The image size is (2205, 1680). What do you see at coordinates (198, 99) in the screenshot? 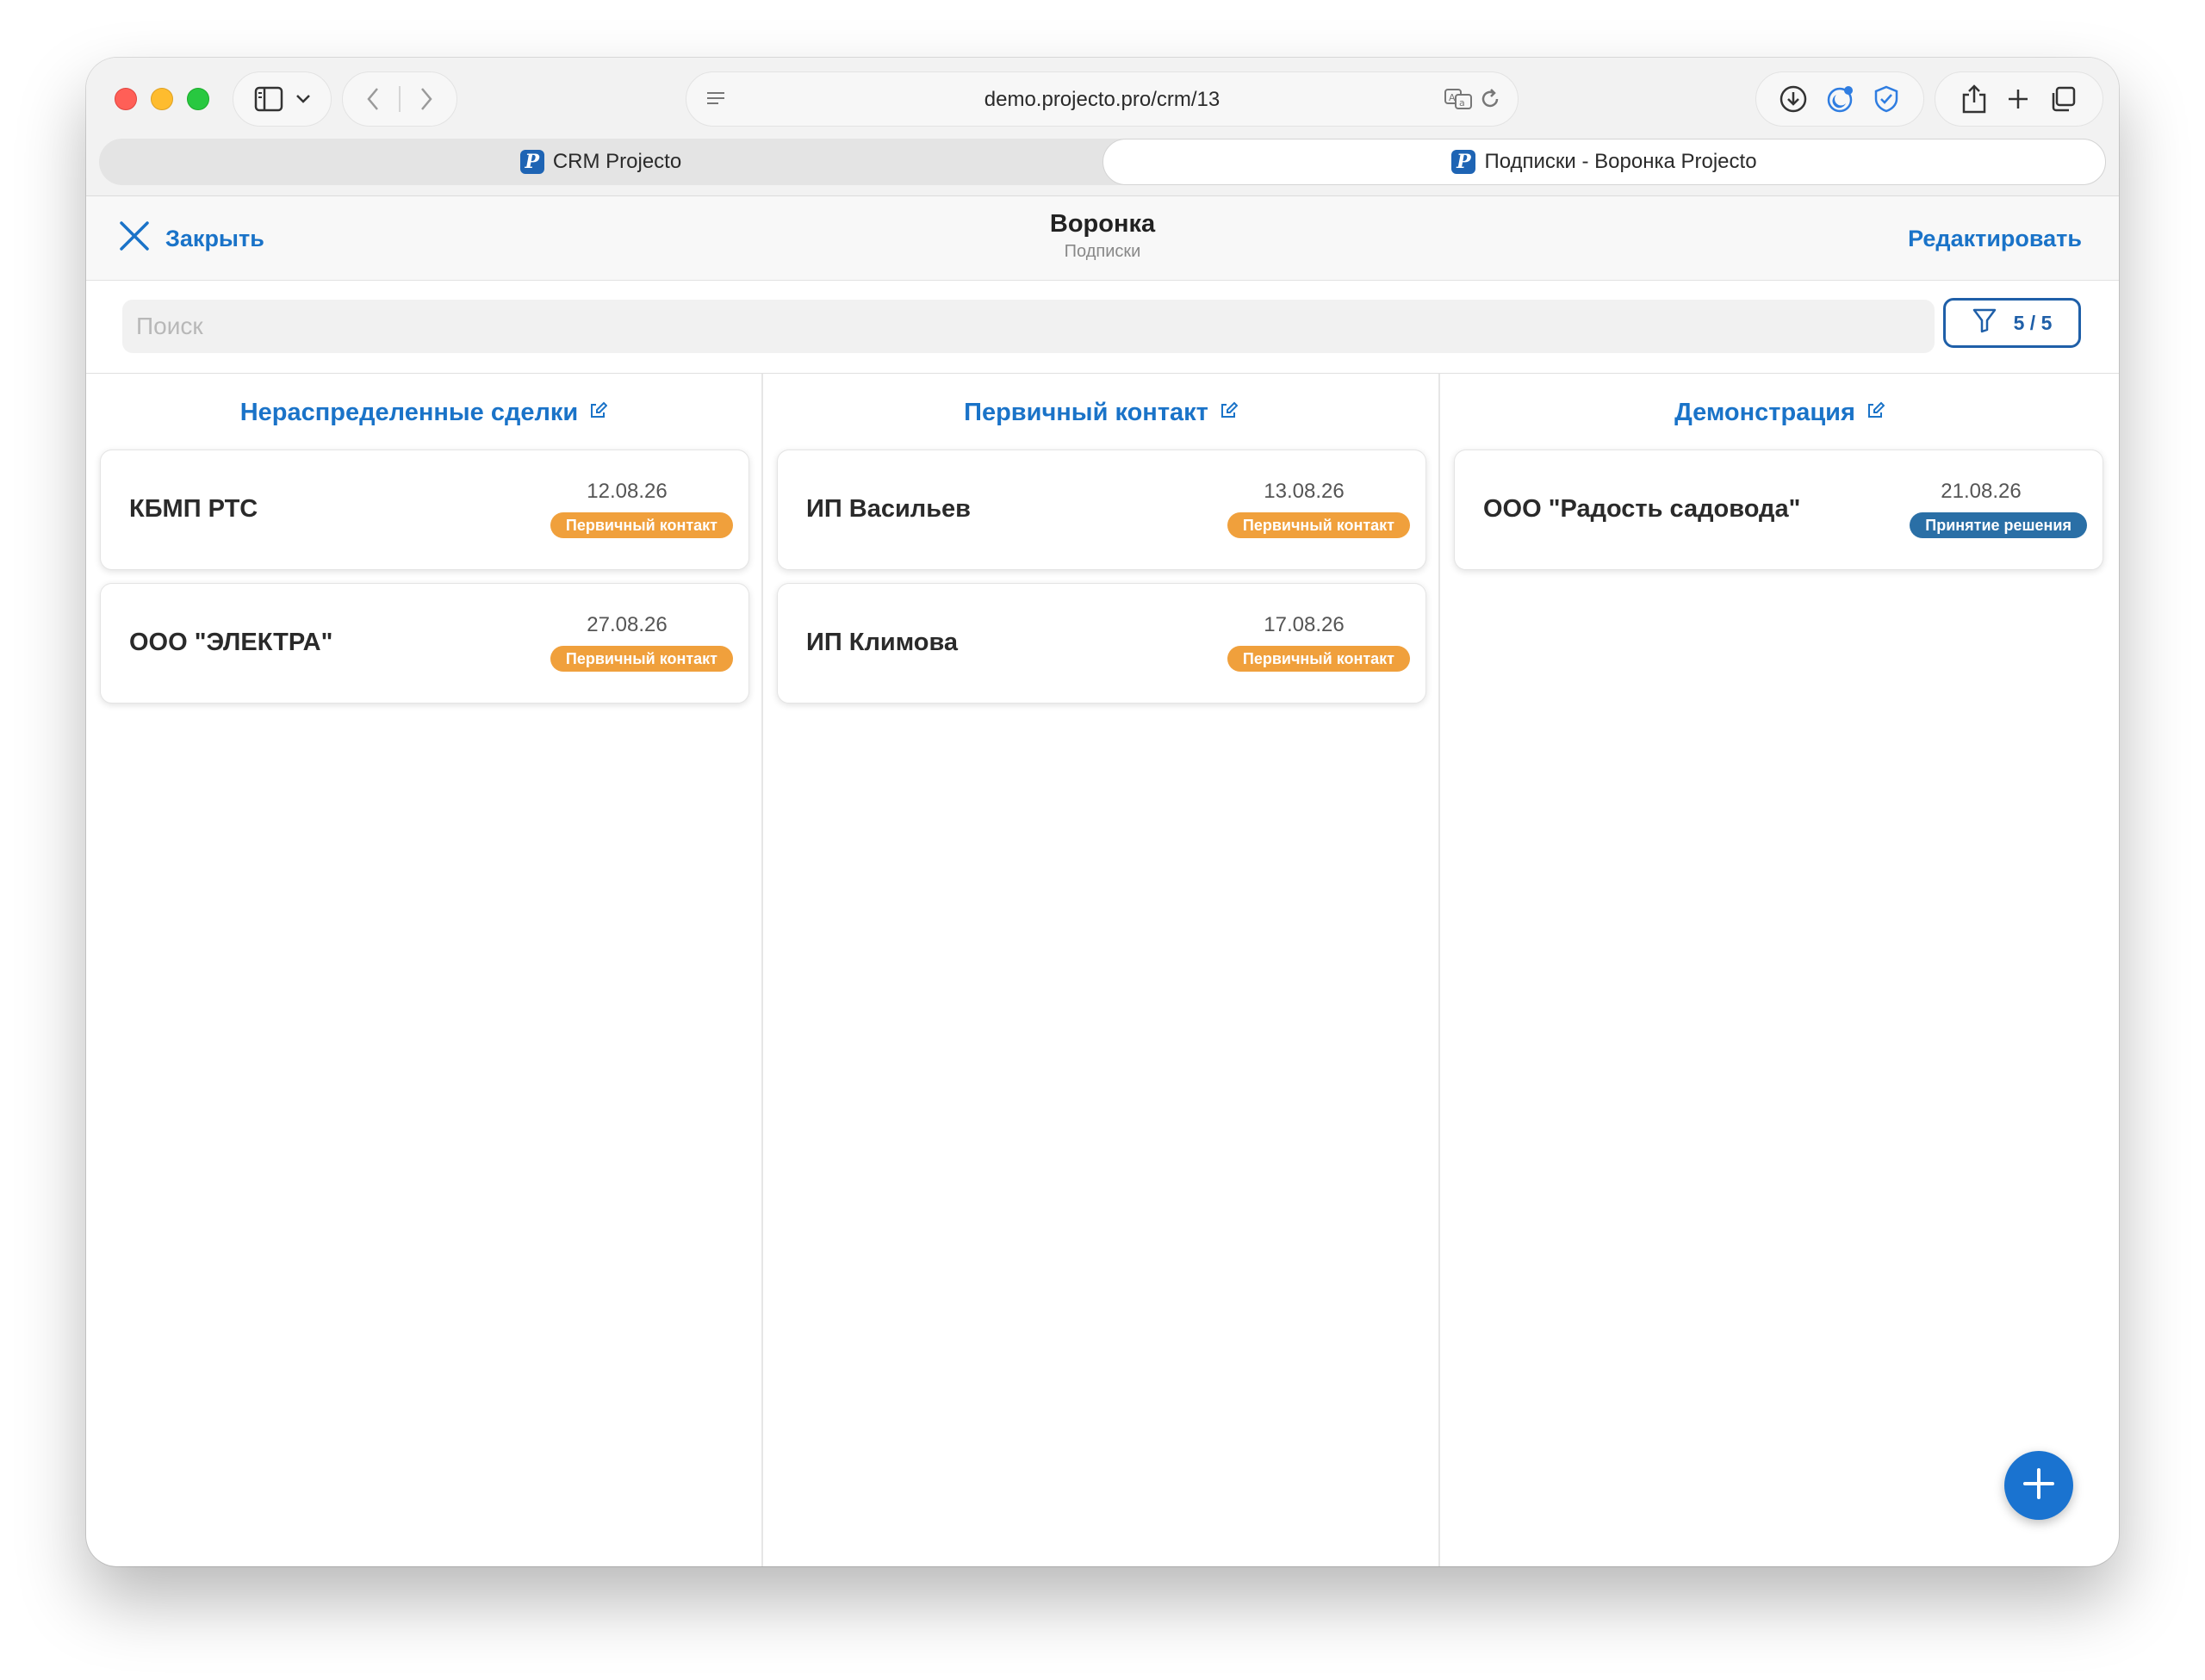
I see `zoom-window-button` at bounding box center [198, 99].